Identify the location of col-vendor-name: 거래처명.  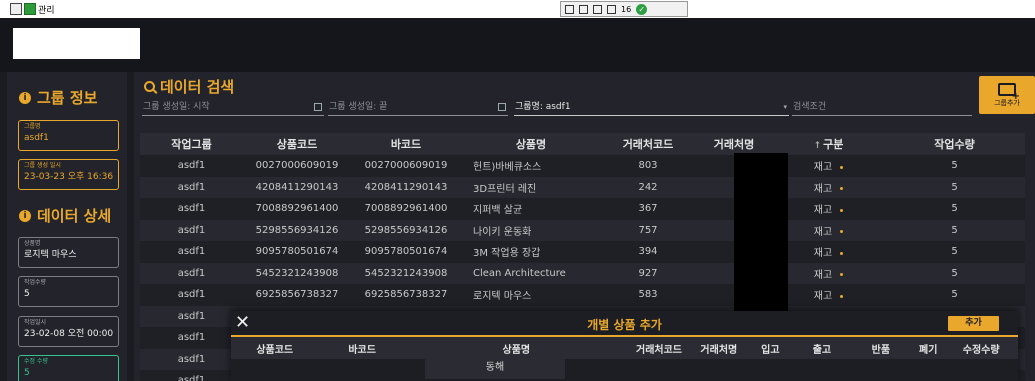
(734, 144).